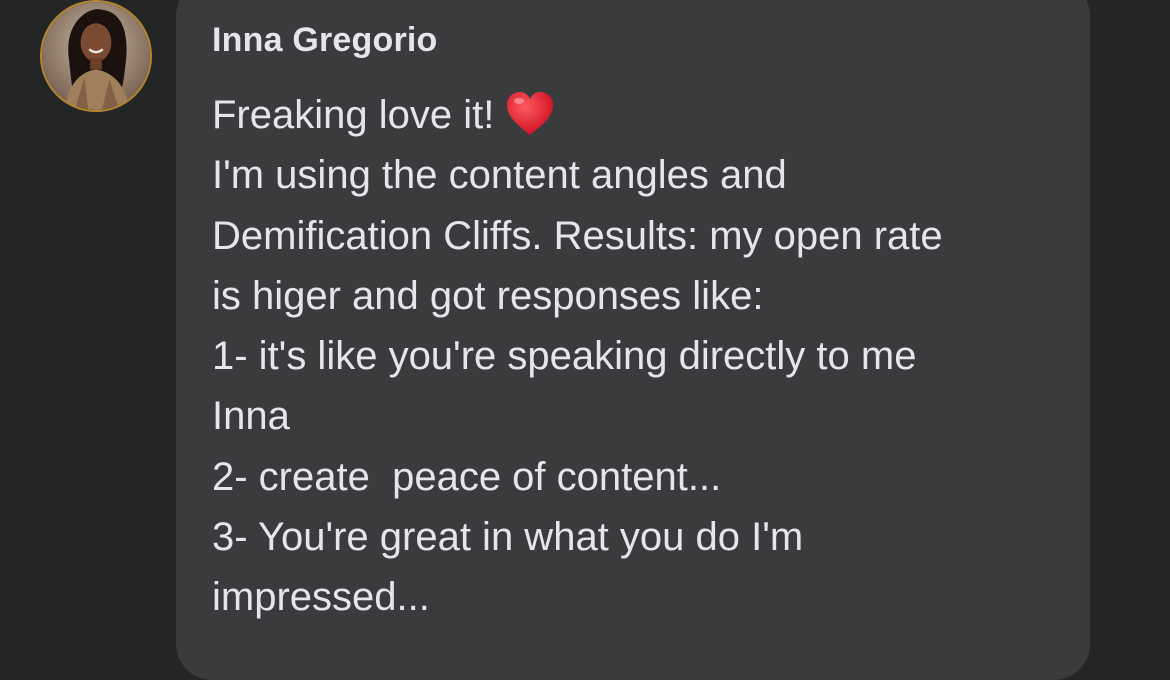 This screenshot has height=680, width=1170. I want to click on comment-line-1: Freaking love it!, so click(642, 115).